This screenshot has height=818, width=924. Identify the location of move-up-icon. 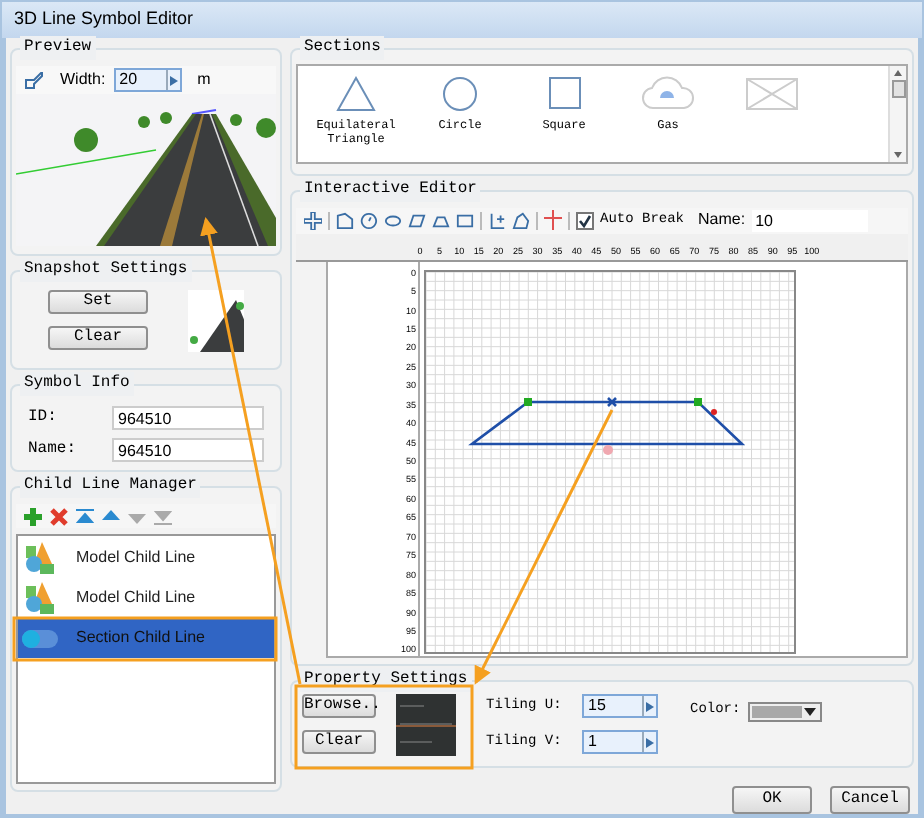
(111, 516).